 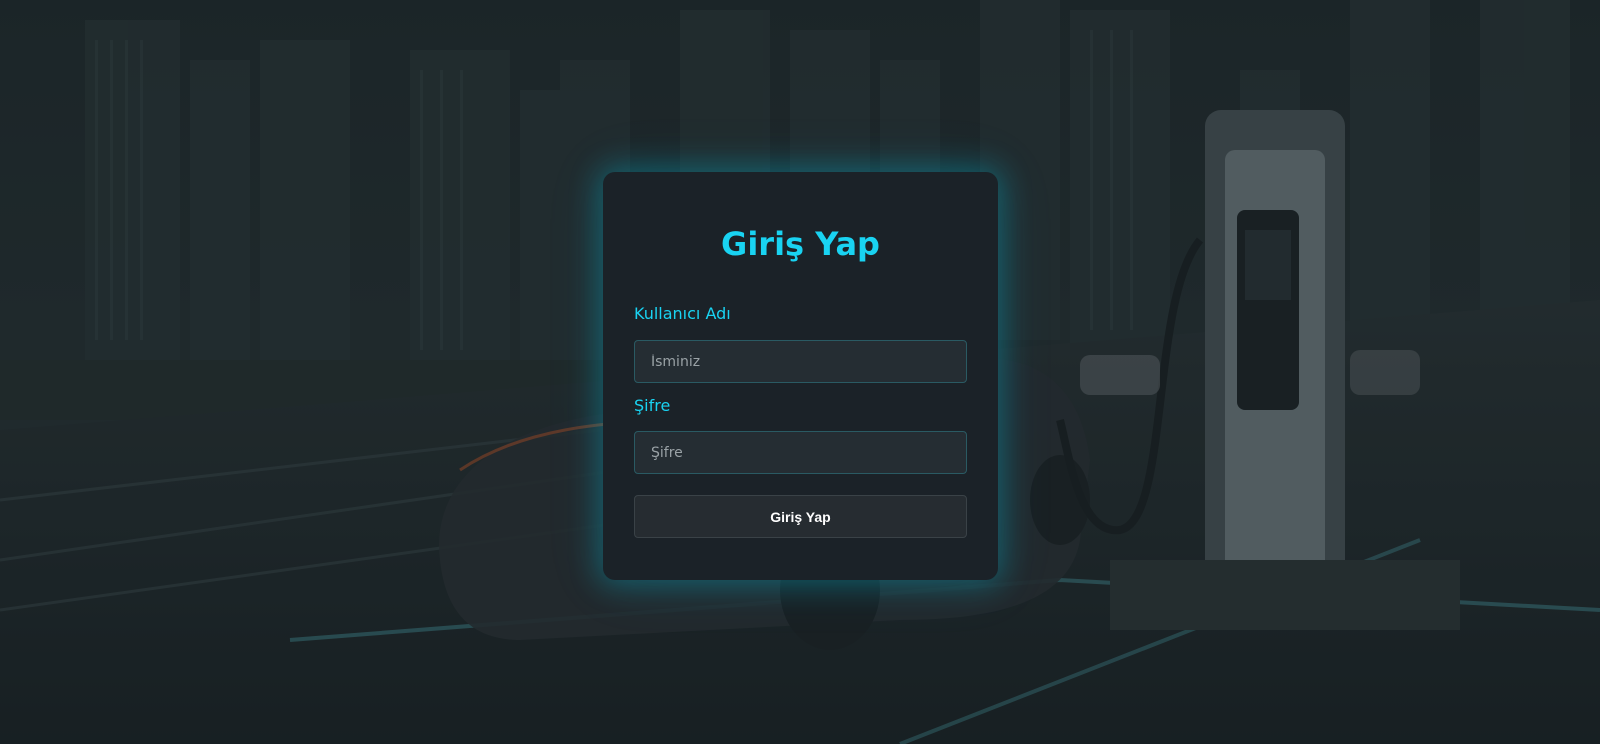 What do you see at coordinates (800, 452) in the screenshot?
I see `password-input` at bounding box center [800, 452].